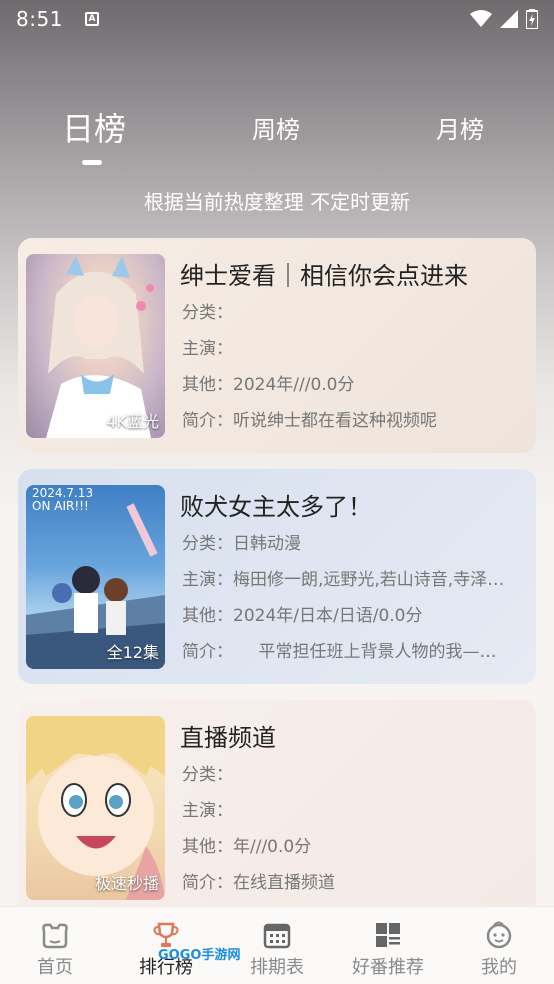  I want to click on cover-tag: 4K蓝光, so click(132, 421).